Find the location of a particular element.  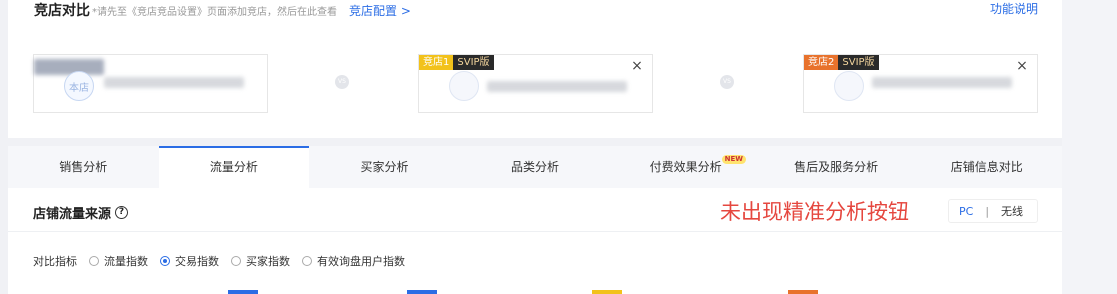

compare-metrics: 对比指标 流量指数 交易指数 买家指数 有效询盘用户指数 is located at coordinates (219, 261).